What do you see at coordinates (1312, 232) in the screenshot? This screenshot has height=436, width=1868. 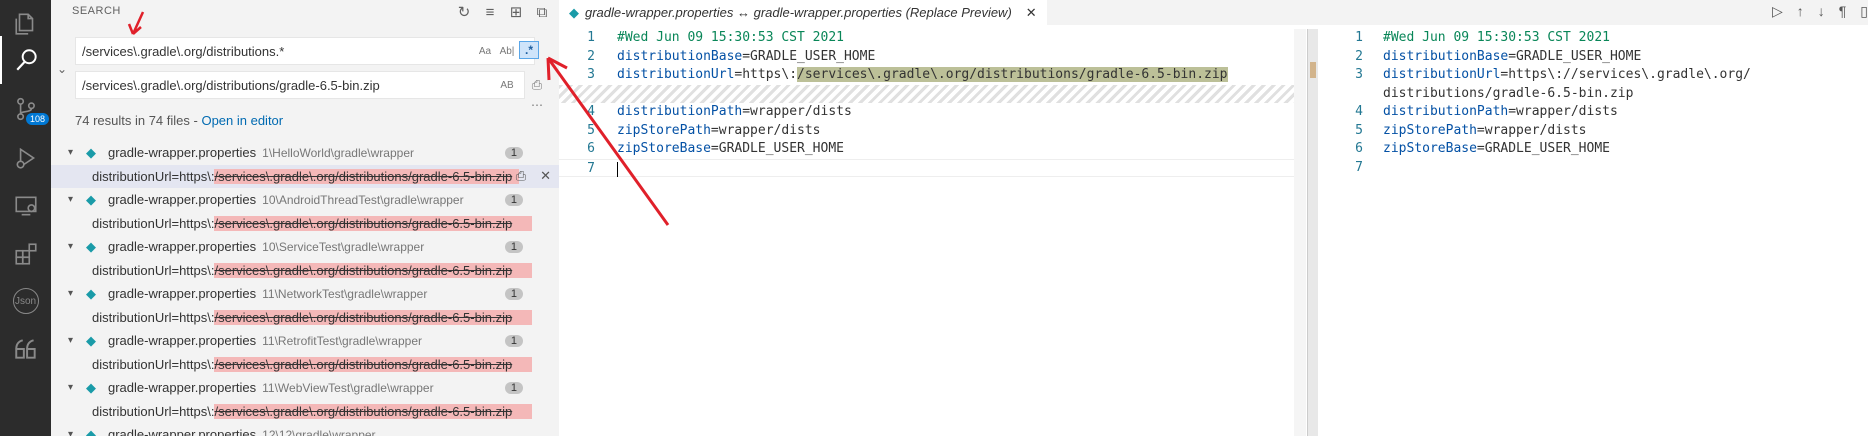 I see `diff-splitter` at bounding box center [1312, 232].